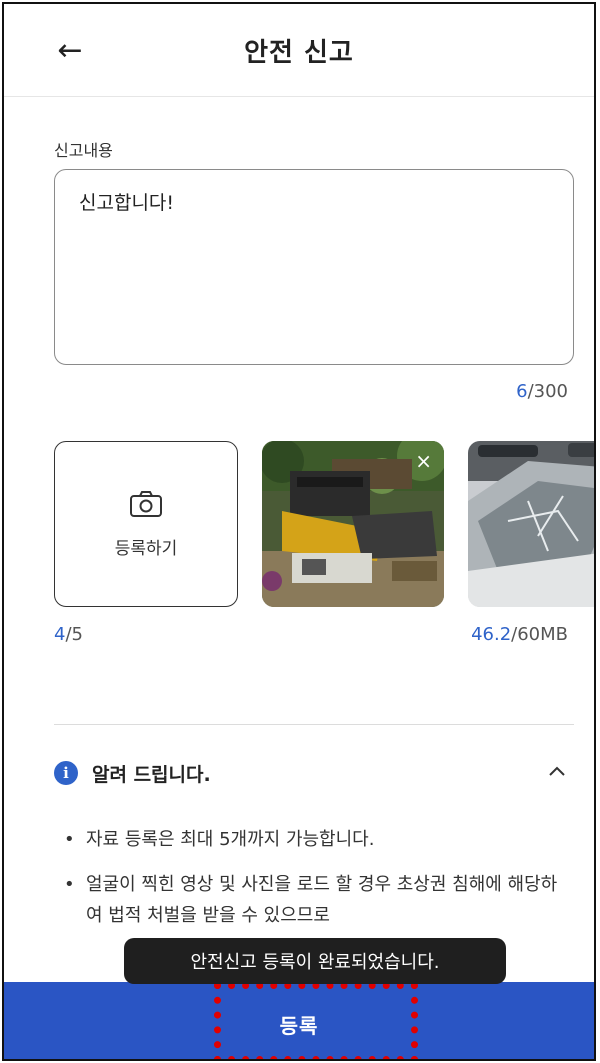  Describe the element at coordinates (314, 724) in the screenshot. I see `section-divider` at that location.